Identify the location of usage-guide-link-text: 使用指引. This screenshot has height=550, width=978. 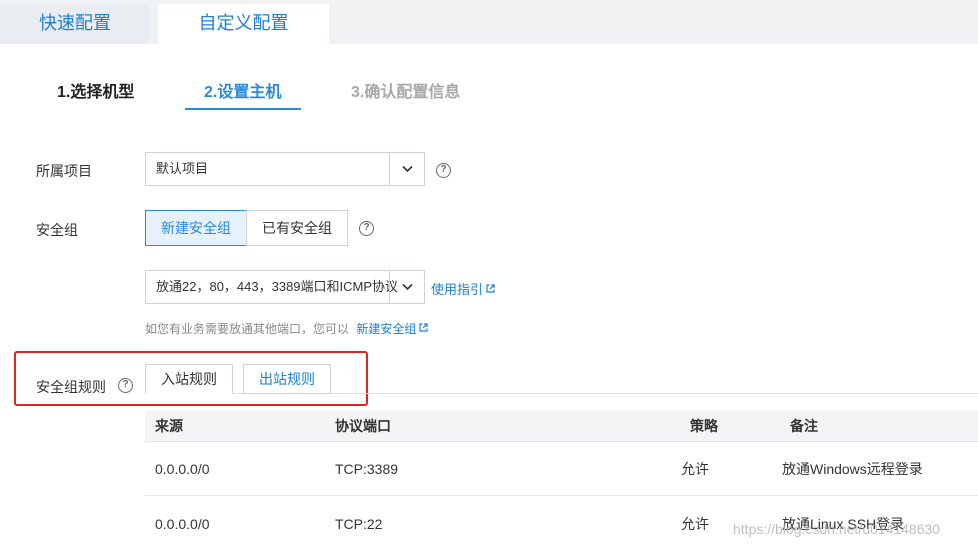
(457, 289).